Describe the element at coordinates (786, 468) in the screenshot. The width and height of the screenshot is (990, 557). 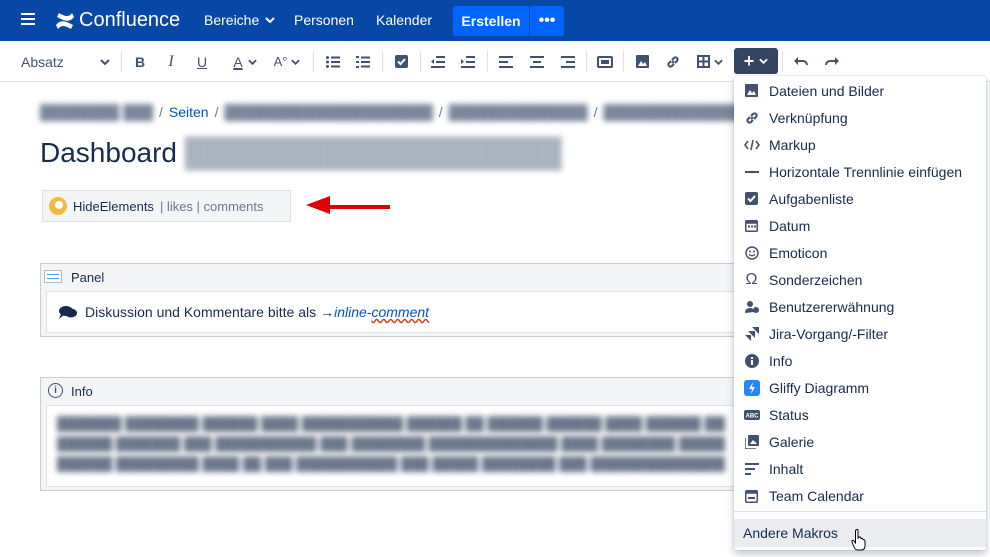
I see `menu-item-label: Inhalt` at that location.